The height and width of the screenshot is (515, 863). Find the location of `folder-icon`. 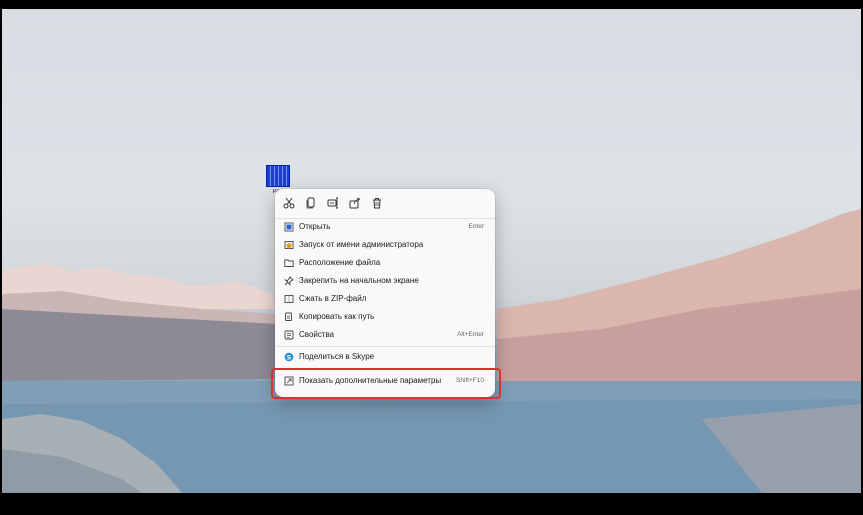

folder-icon is located at coordinates (289, 263).